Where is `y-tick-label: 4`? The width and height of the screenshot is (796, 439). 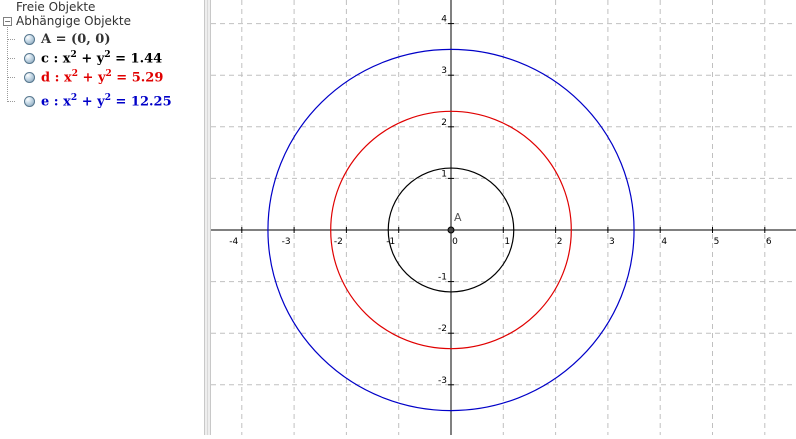
y-tick-label: 4 is located at coordinates (444, 20).